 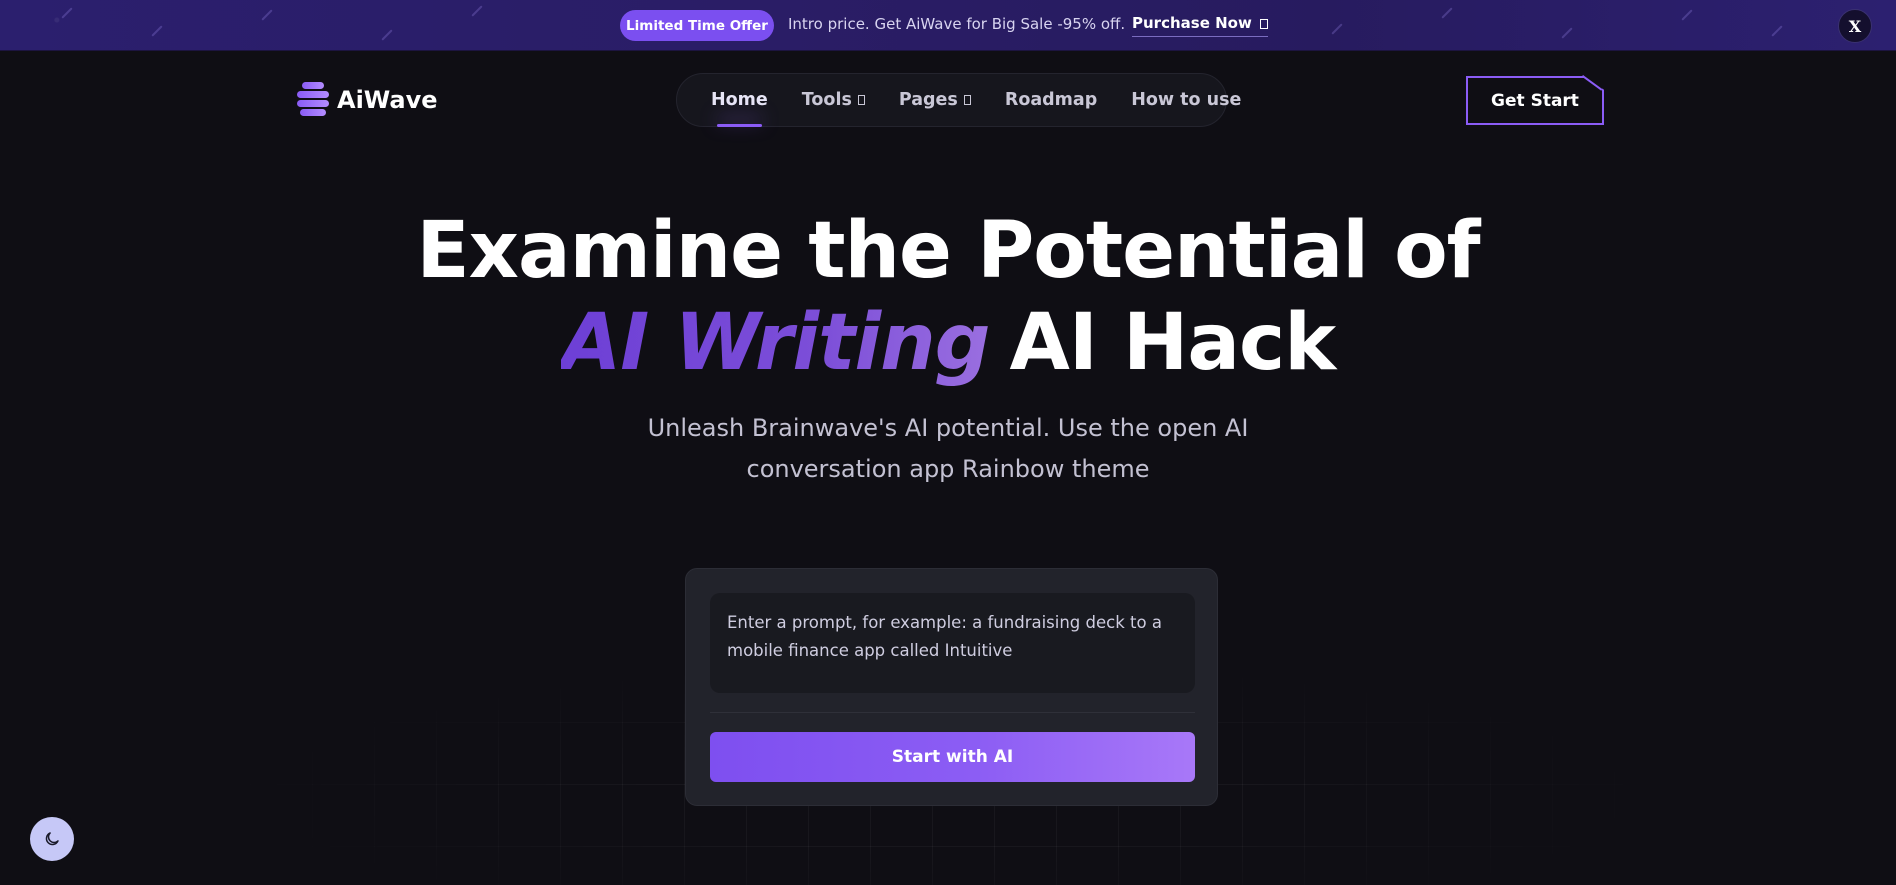 I want to click on hero-highlight: AI Writing, so click(x=775, y=343).